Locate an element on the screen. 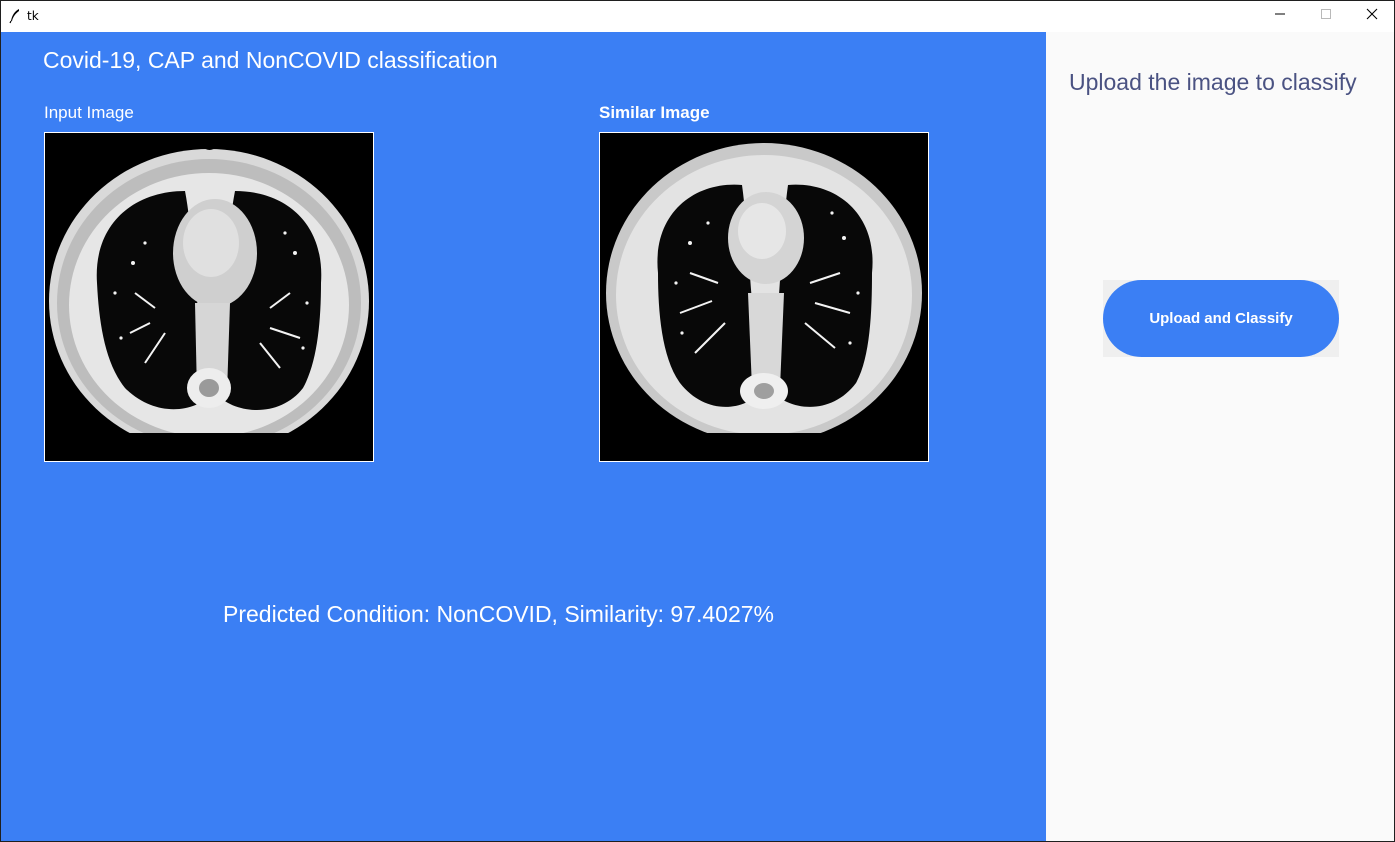 The height and width of the screenshot is (842, 1395). feather-icon is located at coordinates (15, 16).